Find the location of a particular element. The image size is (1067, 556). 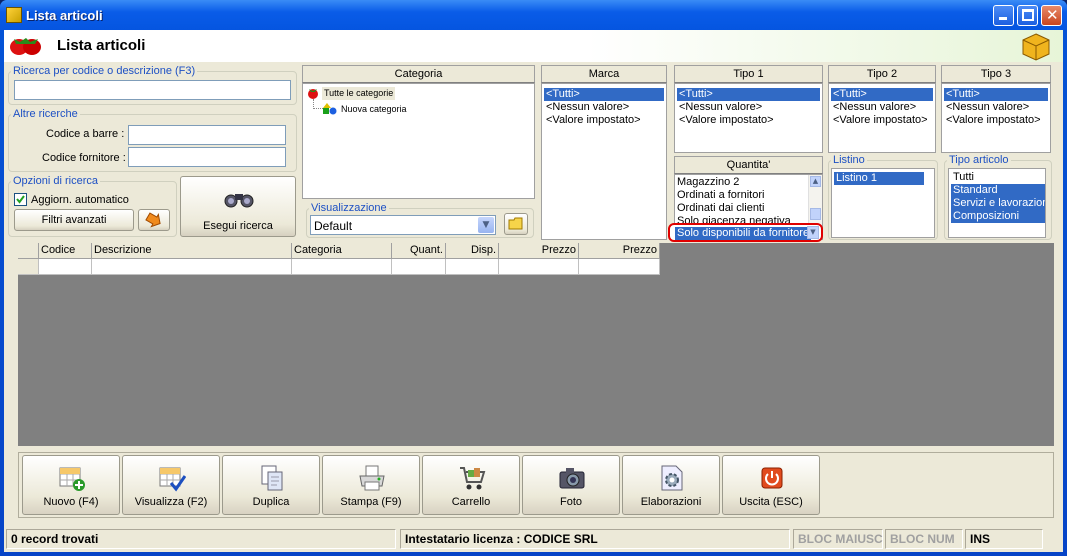

auto-update-checkbox is located at coordinates (20, 199).